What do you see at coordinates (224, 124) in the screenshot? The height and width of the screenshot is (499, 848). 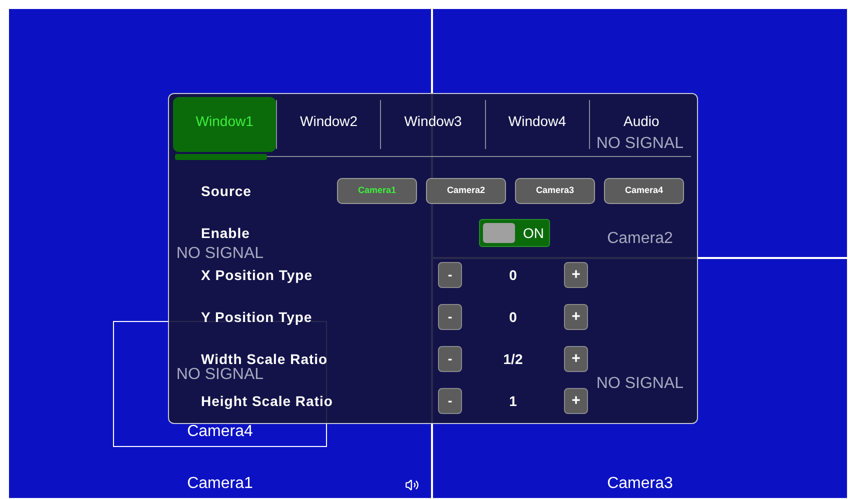 I see `window-tab: Window1` at bounding box center [224, 124].